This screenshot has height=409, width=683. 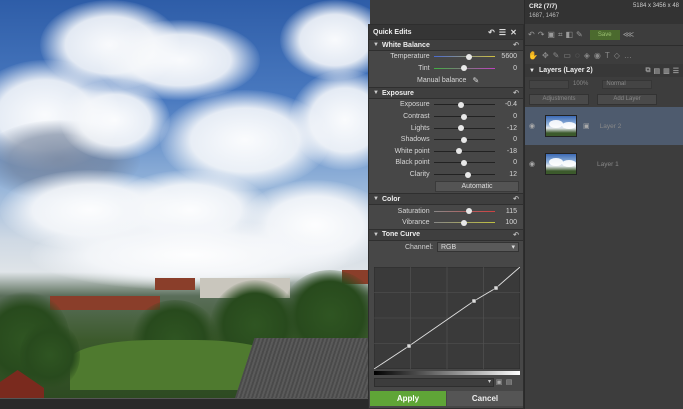 What do you see at coordinates (506, 211) in the screenshot?
I see `slider-value: 115` at bounding box center [506, 211].